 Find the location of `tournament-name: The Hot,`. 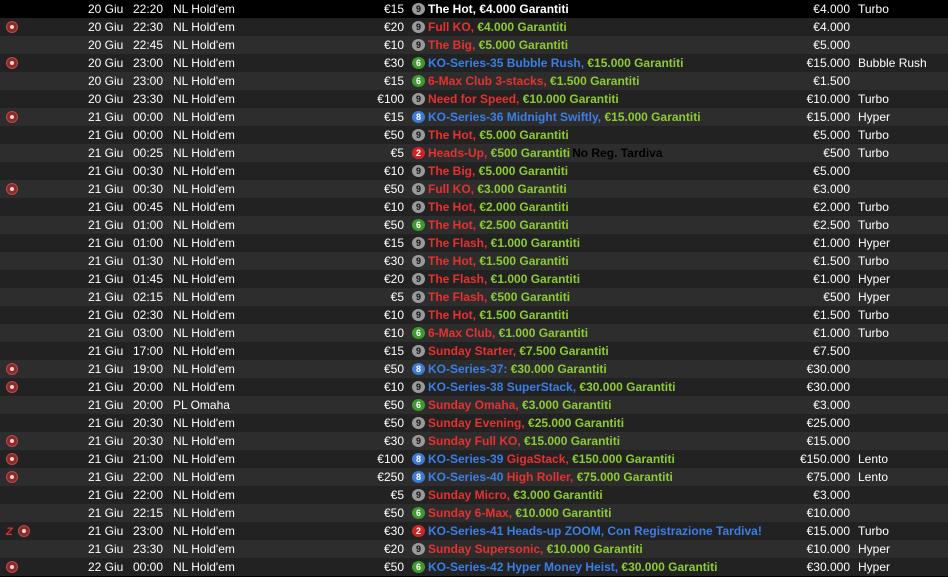

tournament-name: The Hot, is located at coordinates (452, 135).